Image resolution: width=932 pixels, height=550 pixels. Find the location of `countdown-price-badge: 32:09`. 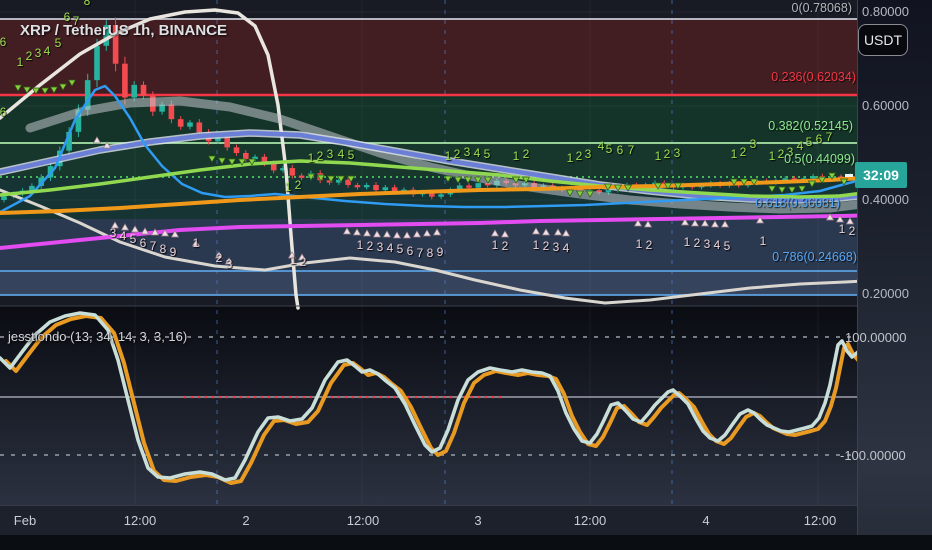

countdown-price-badge: 32:09 is located at coordinates (881, 175).